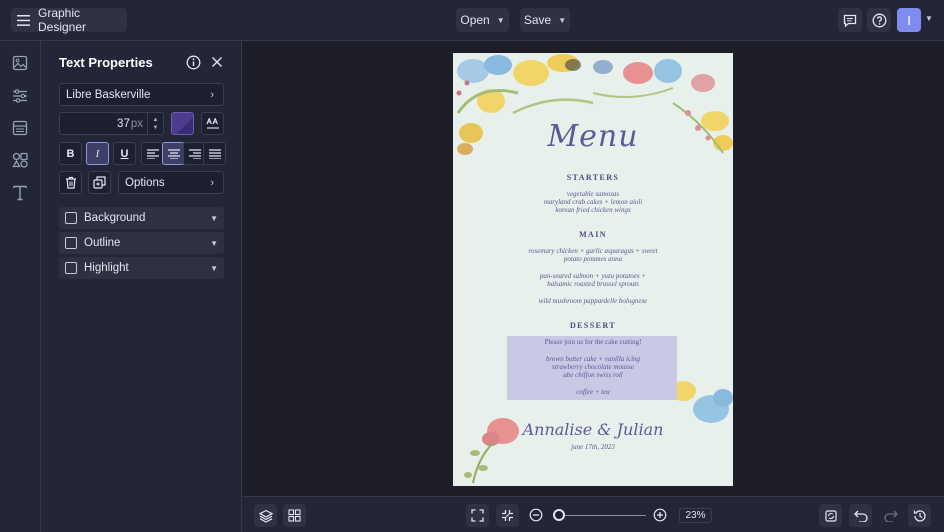 The image size is (944, 532). I want to click on align-center-icon, so click(173, 153).